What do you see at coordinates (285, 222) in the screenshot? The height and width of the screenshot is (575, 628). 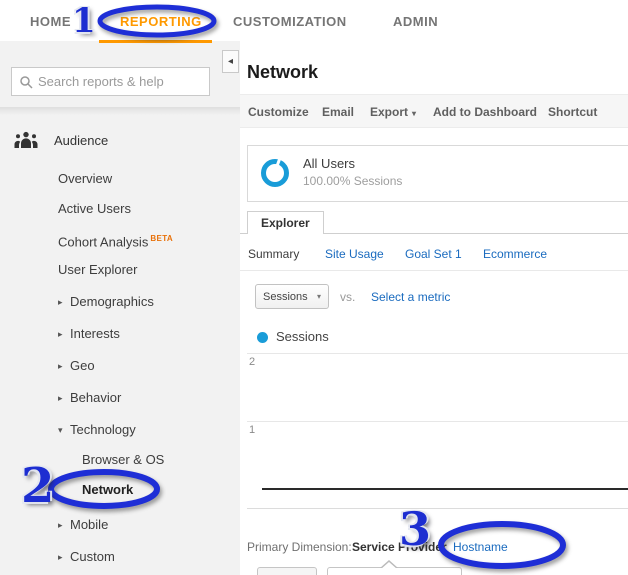 I see `tab-explorer: Explorer` at bounding box center [285, 222].